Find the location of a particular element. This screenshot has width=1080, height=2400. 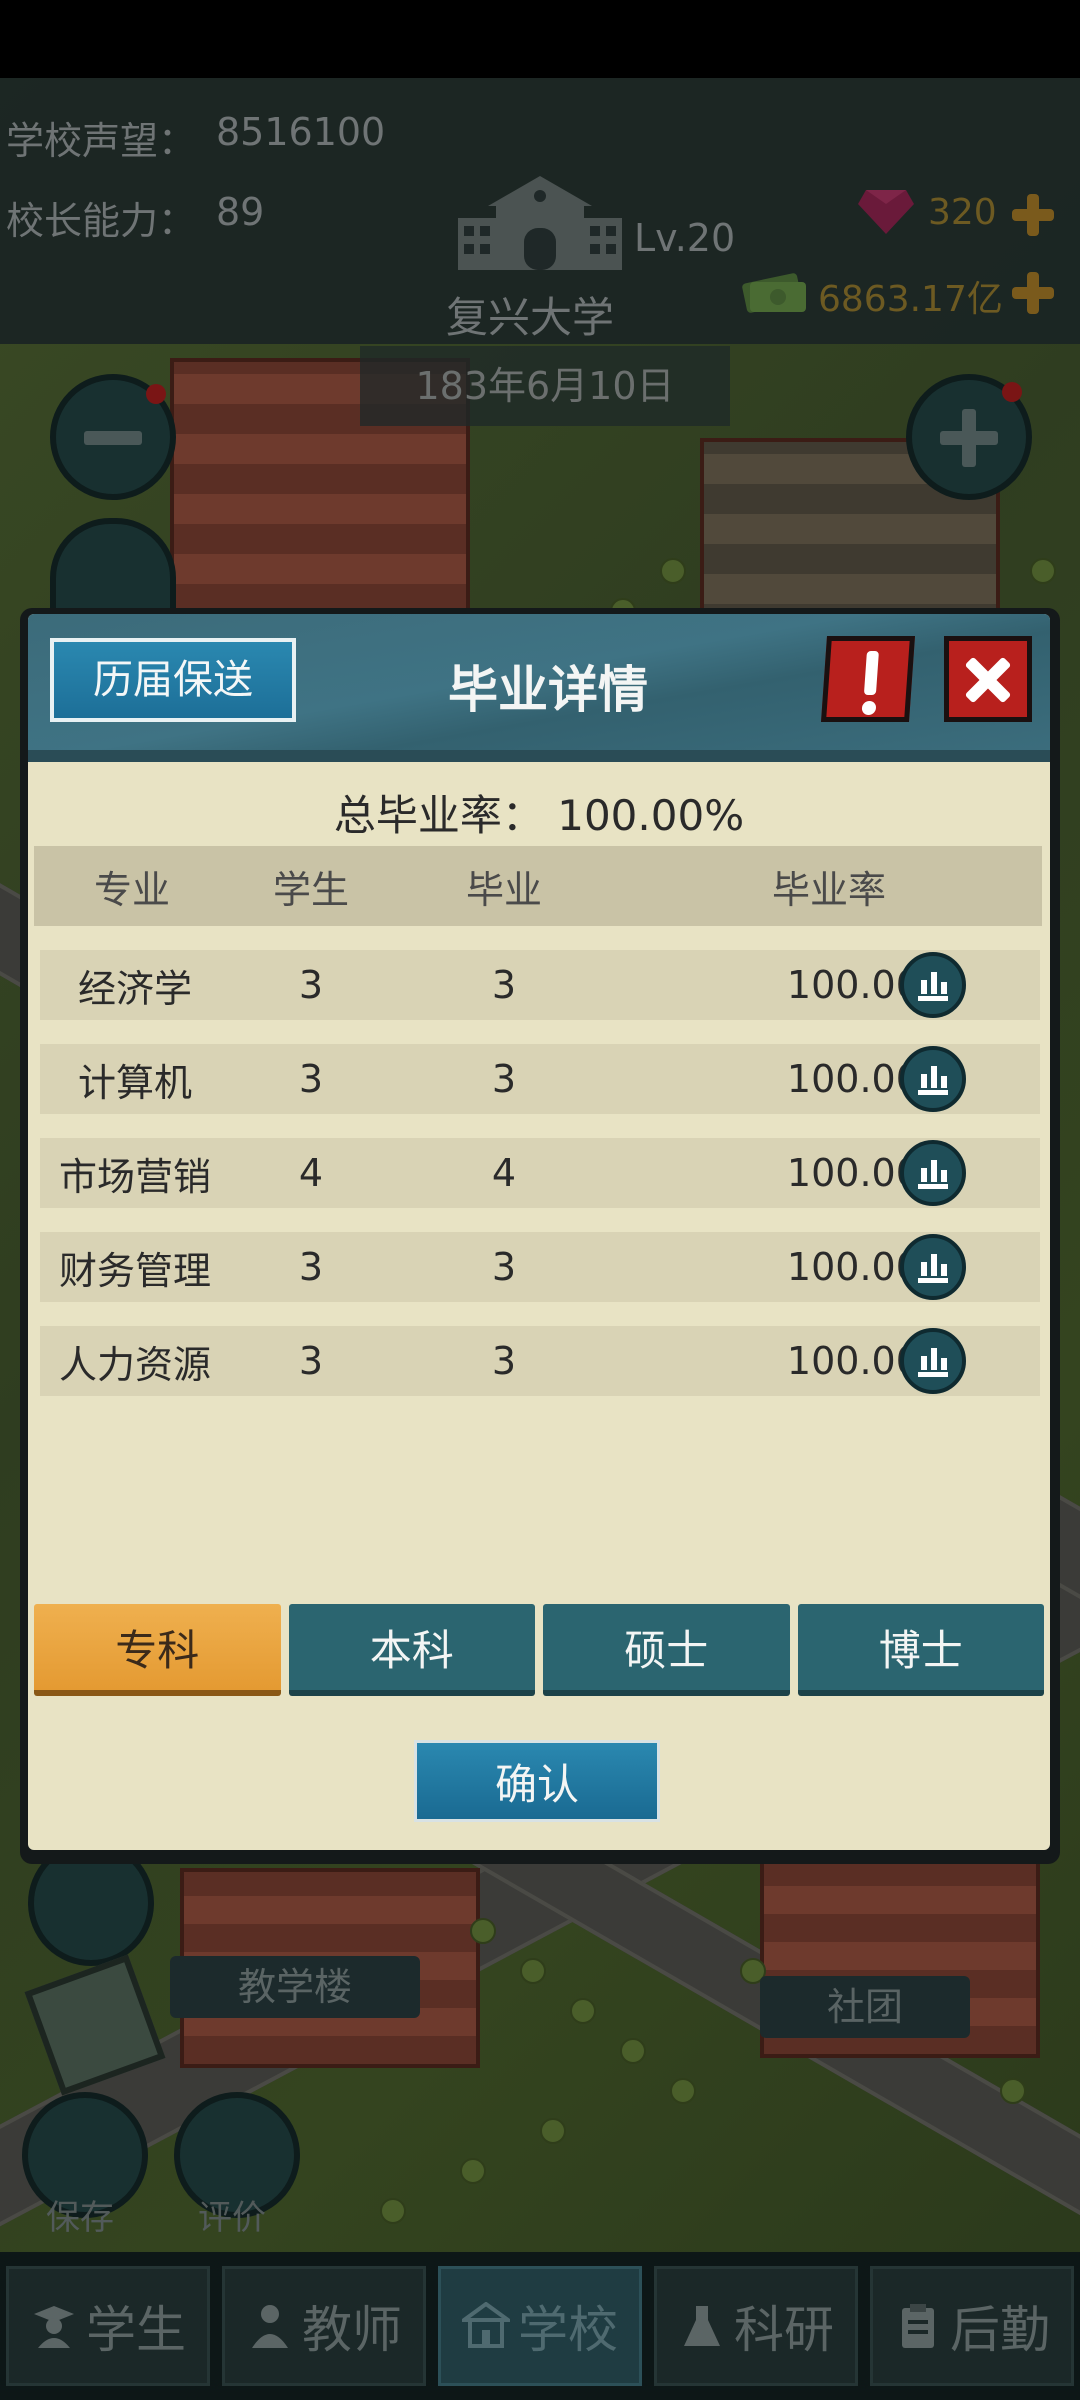

nav-school: 学校 is located at coordinates (540, 2326).